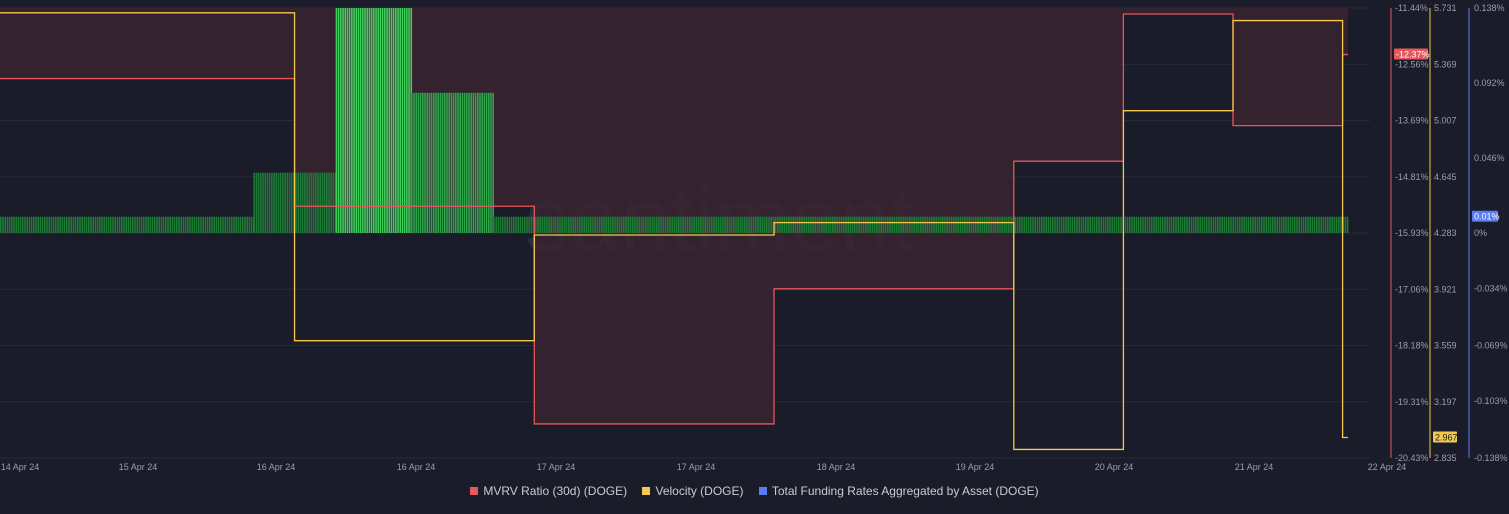 The image size is (1509, 514). What do you see at coordinates (975, 467) in the screenshot?
I see `x-tick-label: 19 Apr 24` at bounding box center [975, 467].